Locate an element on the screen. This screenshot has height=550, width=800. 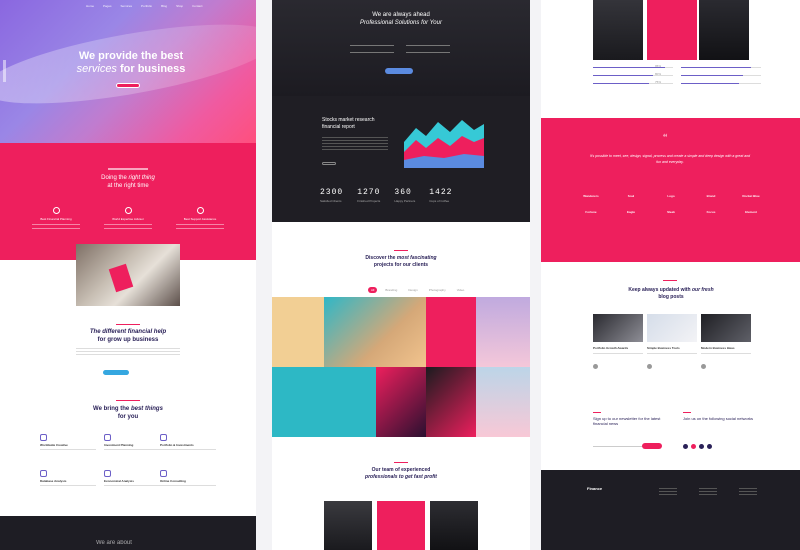
service-item: Investment Planning is located at coordinates (132, 443).